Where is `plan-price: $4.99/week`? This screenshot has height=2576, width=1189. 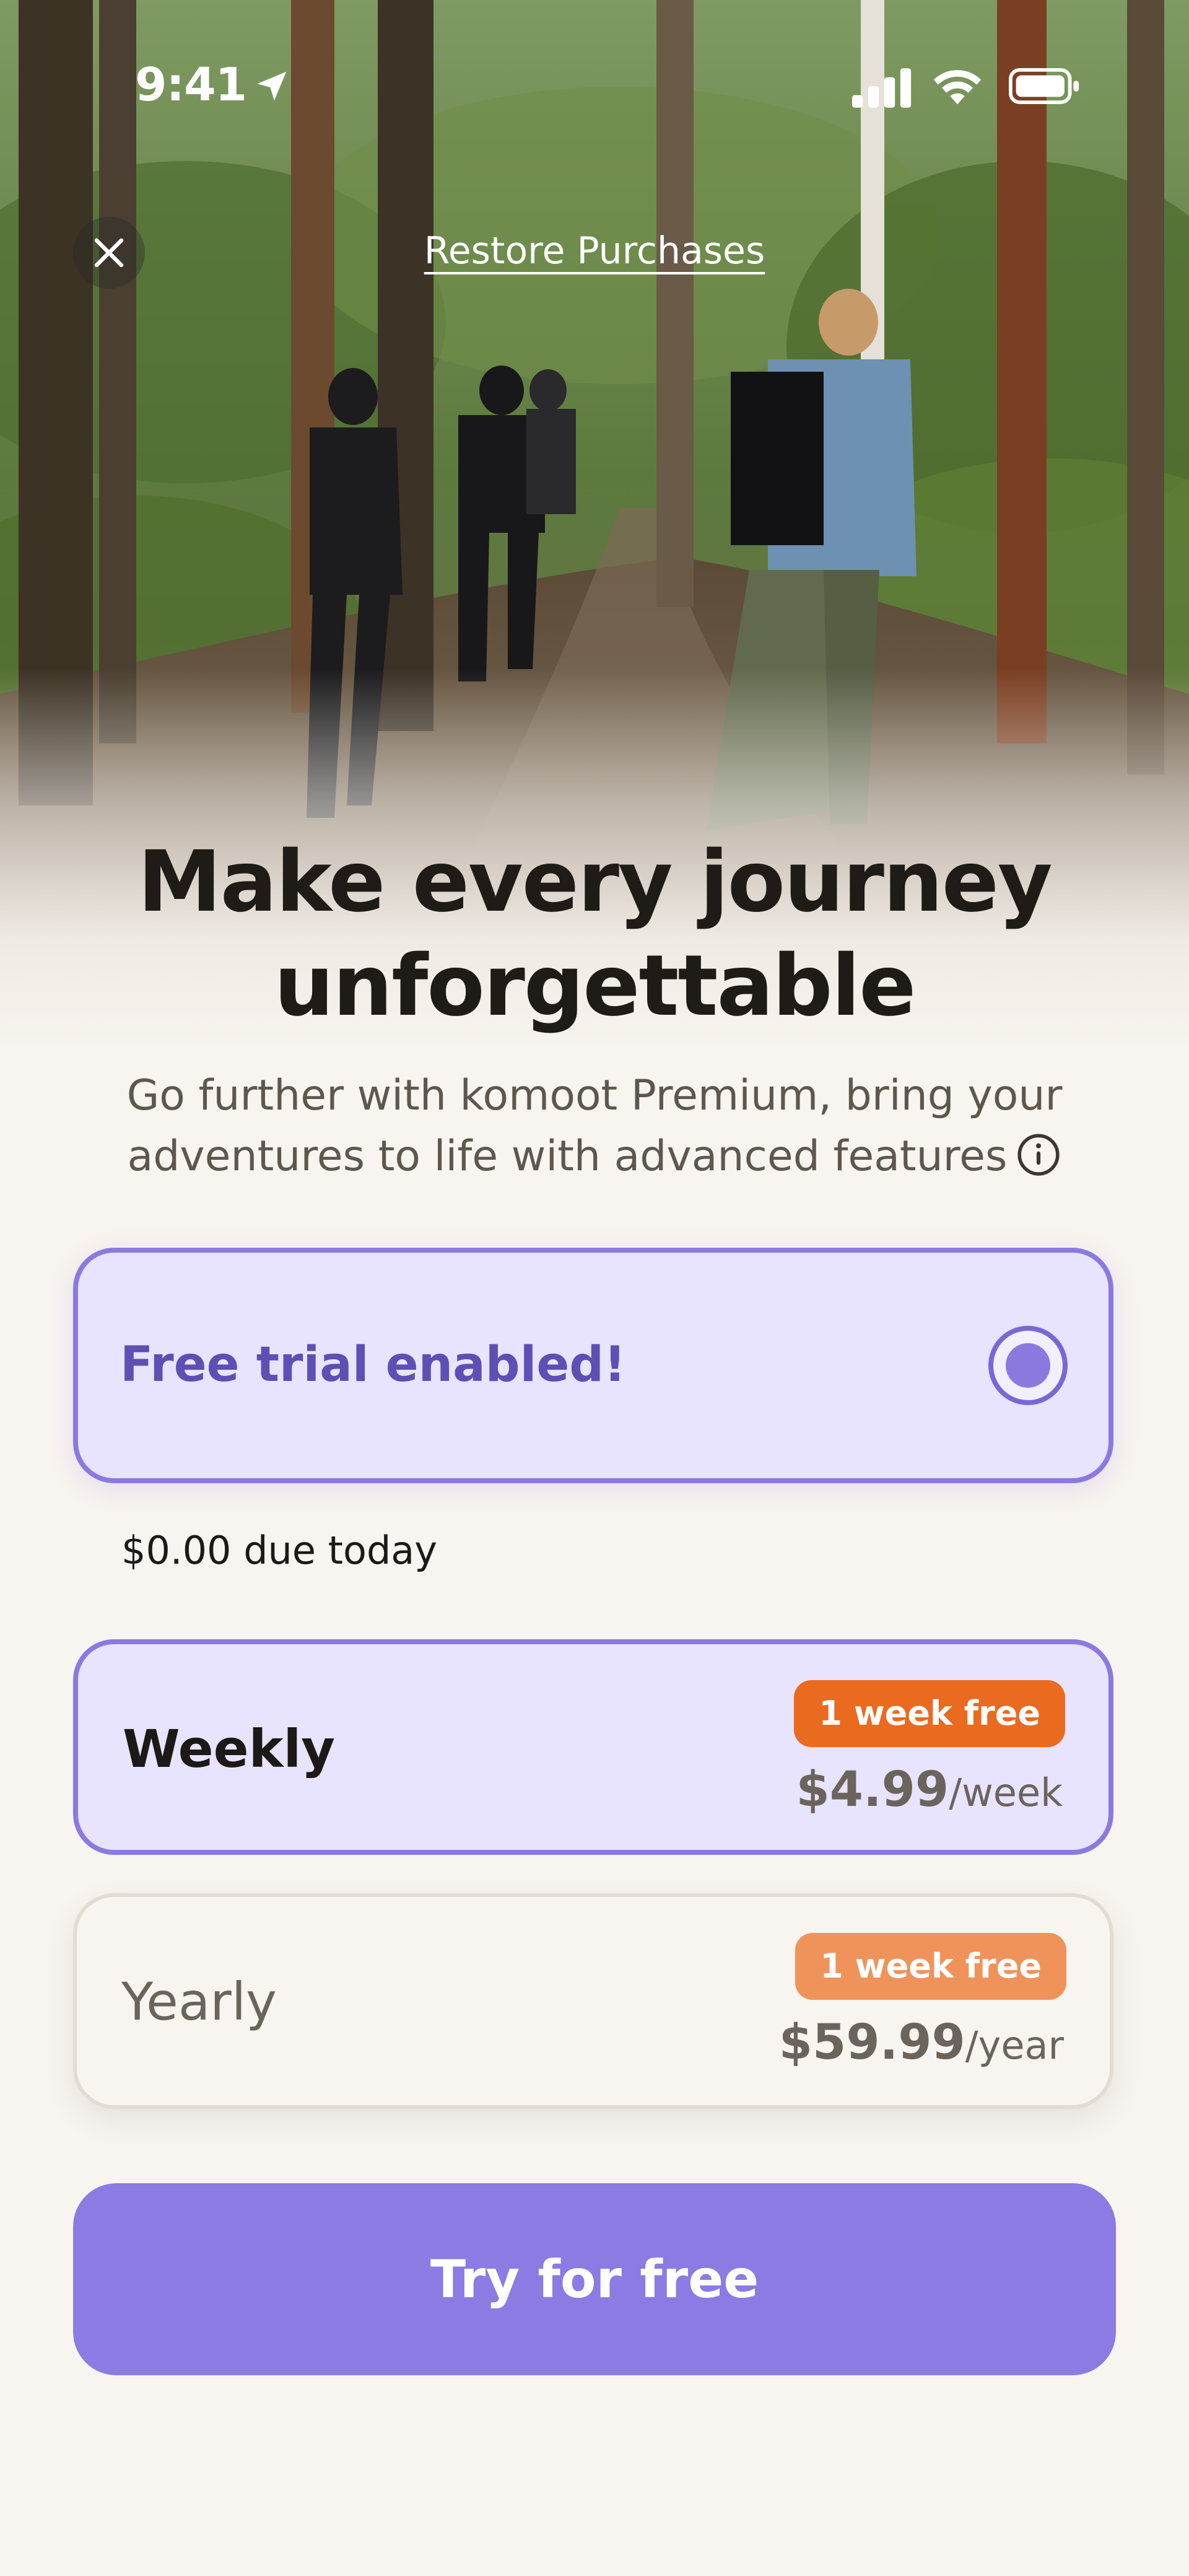
plan-price: $4.99/week is located at coordinates (929, 1790).